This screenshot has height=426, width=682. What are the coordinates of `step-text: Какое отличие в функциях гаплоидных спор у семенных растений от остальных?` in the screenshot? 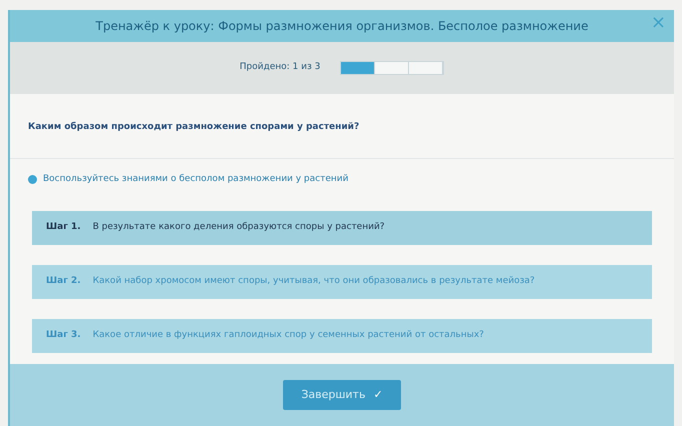 It's located at (288, 335).